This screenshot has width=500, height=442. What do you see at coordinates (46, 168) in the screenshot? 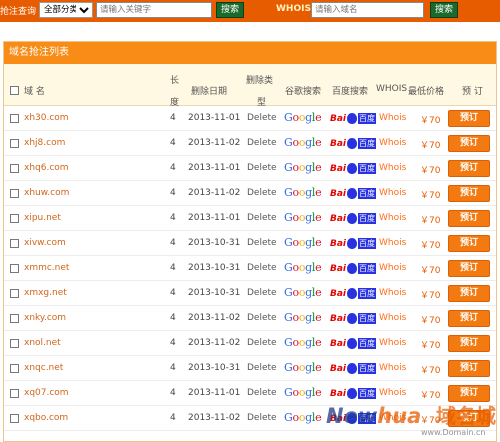
I see `domain-link: xhq6.com` at bounding box center [46, 168].